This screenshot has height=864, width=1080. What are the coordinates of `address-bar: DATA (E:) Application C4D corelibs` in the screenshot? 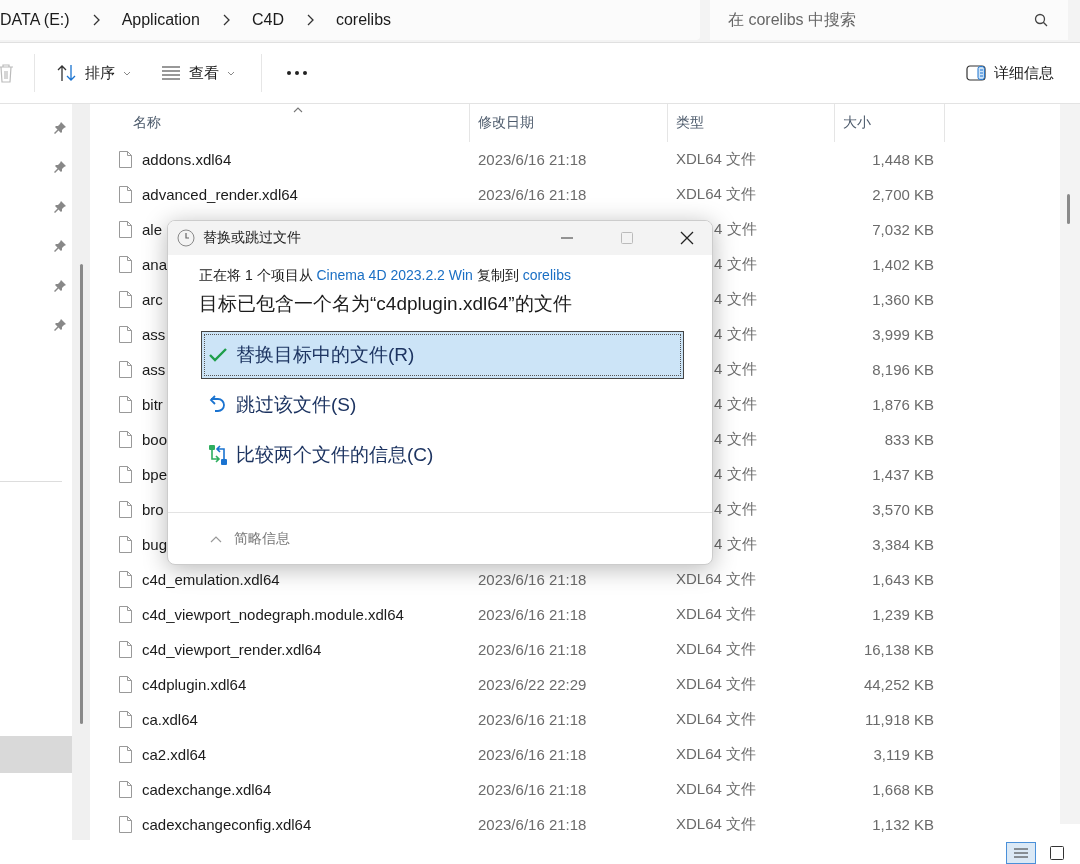 It's located at (350, 20).